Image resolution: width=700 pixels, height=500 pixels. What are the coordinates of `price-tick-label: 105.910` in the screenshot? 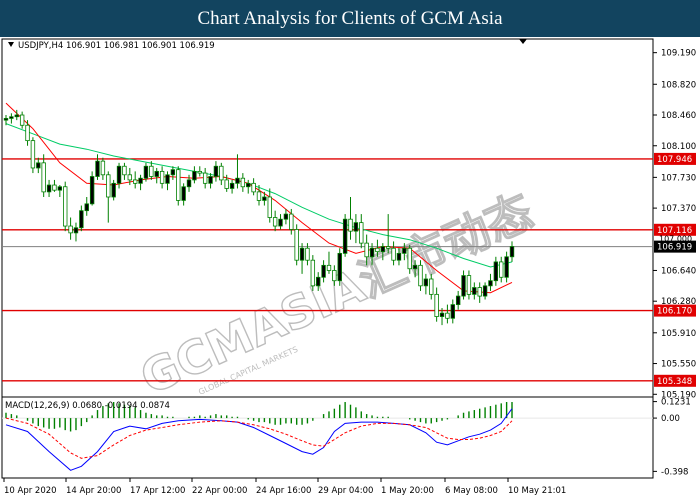 It's located at (678, 334).